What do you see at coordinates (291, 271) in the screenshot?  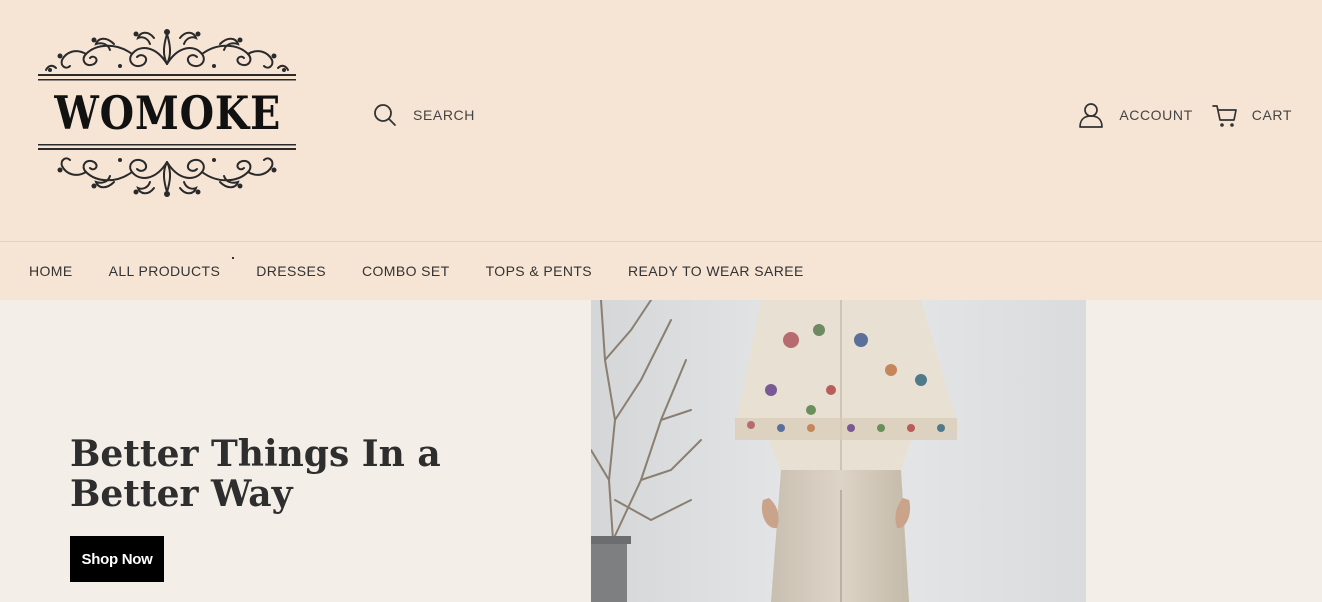 I see `nav-item-dresses: DRESSES` at bounding box center [291, 271].